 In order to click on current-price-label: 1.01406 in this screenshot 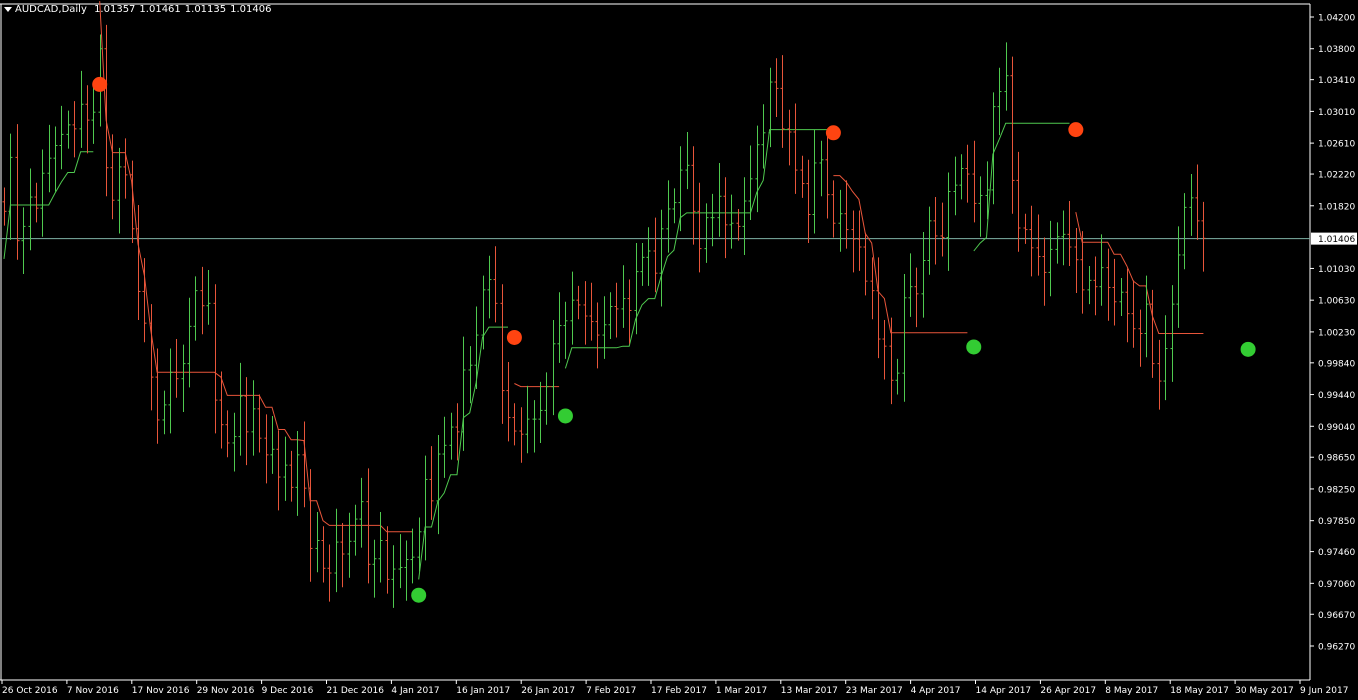, I will do `click(1336, 240)`.